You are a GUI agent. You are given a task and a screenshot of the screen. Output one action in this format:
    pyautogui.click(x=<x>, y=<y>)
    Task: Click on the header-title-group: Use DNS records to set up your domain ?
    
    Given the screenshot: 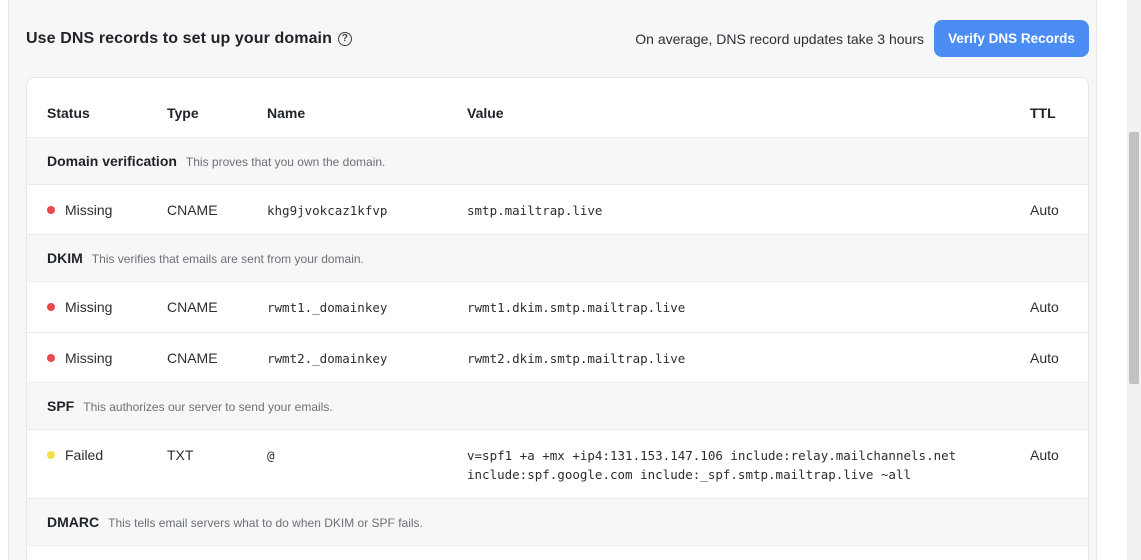 What is the action you would take?
    pyautogui.click(x=189, y=39)
    